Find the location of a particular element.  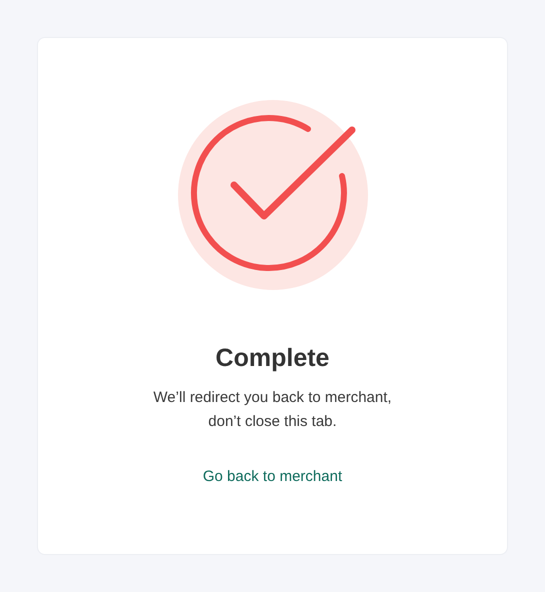

status-message: We’ll redirect you back to merchant, don’t close this tab. is located at coordinates (272, 410).